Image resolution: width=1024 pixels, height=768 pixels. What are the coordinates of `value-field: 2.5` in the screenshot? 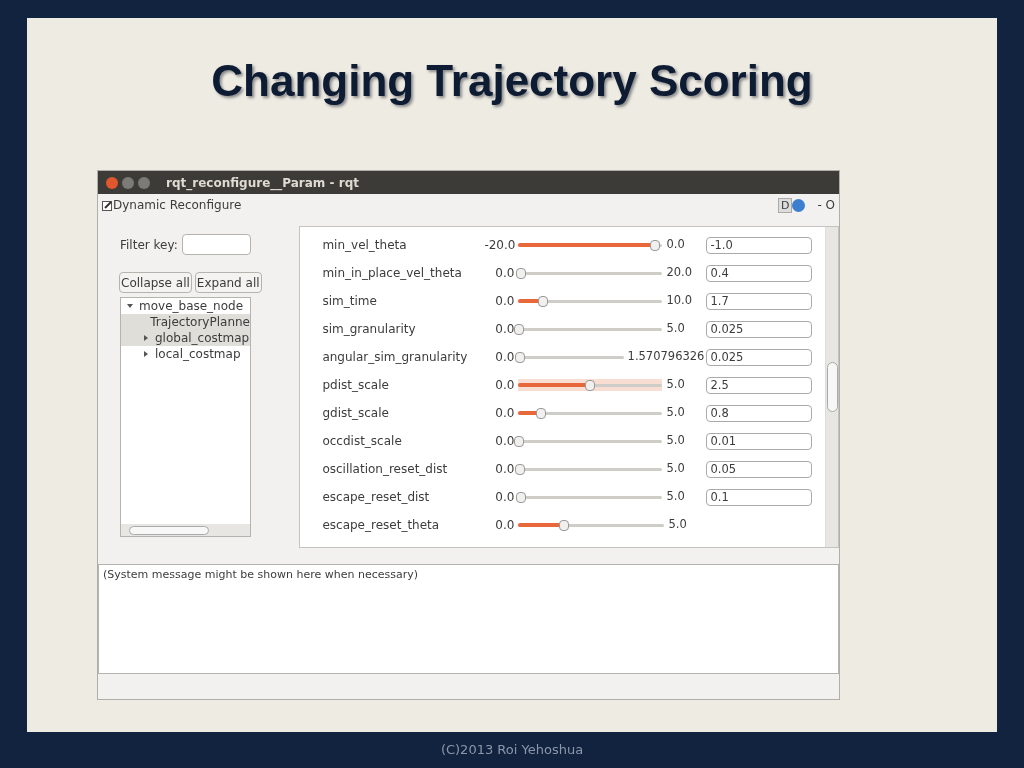 It's located at (759, 385).